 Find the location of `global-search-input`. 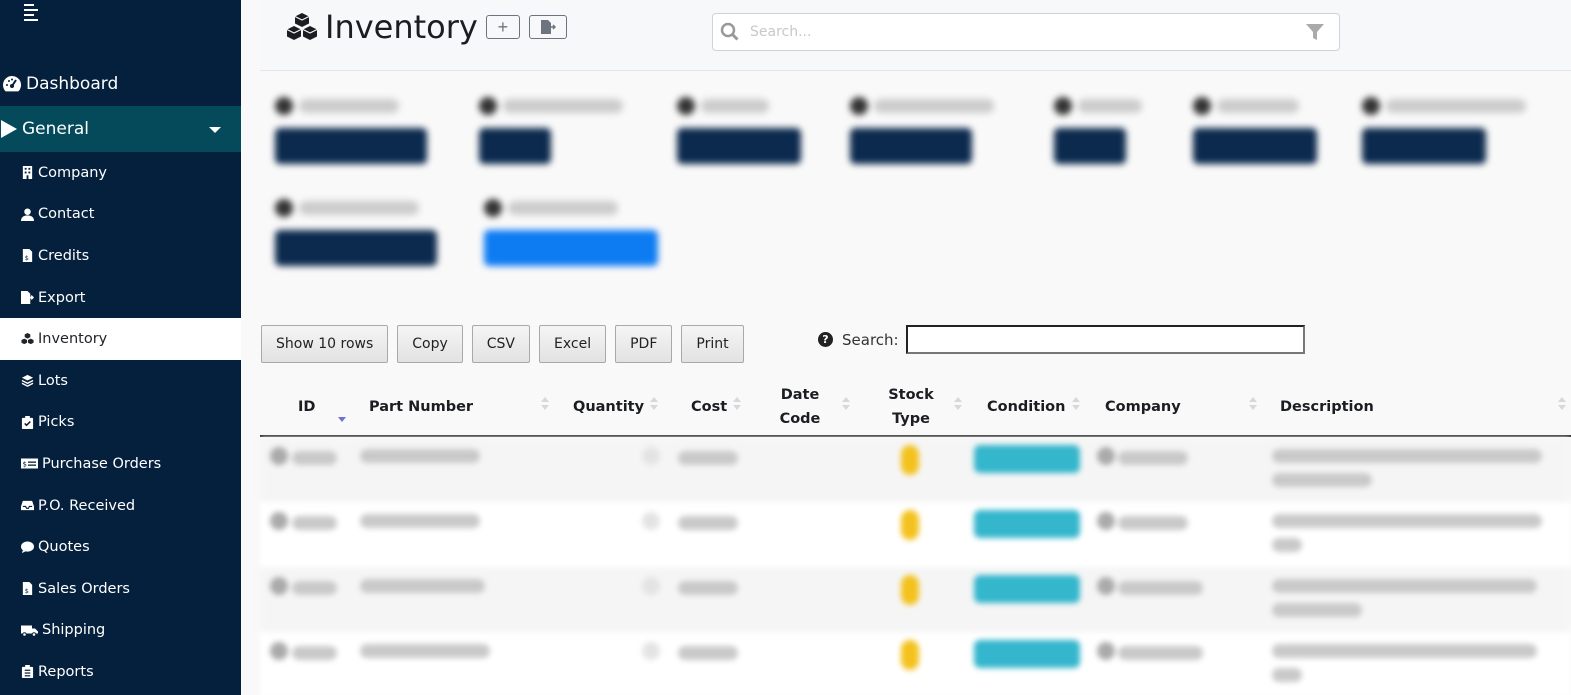

global-search-input is located at coordinates (1027, 32).